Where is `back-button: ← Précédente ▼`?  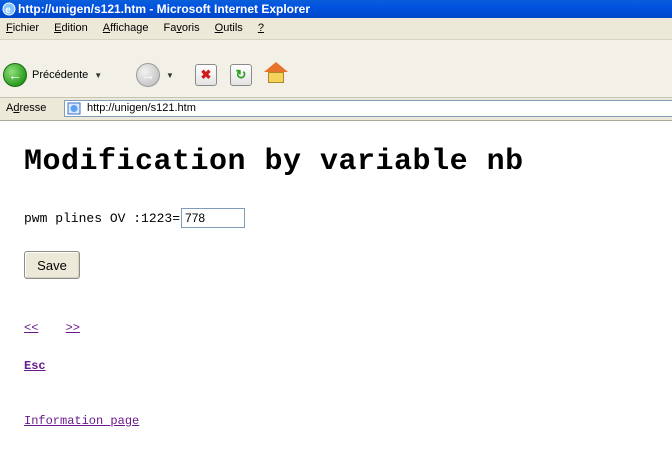 back-button: ← Précédente ▼ is located at coordinates (52, 75).